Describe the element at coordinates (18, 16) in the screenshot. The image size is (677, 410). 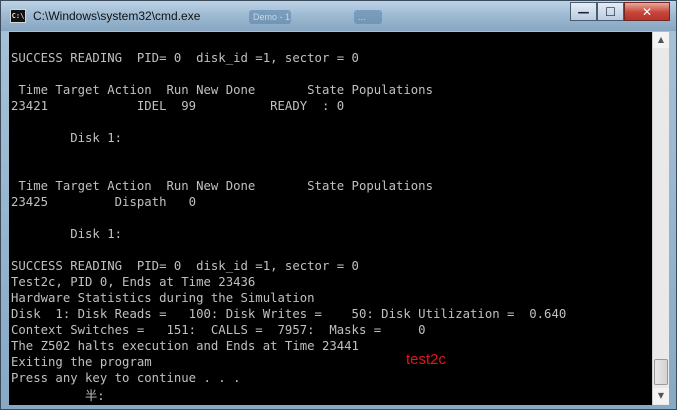
I see `cmd-icon: C:\` at that location.